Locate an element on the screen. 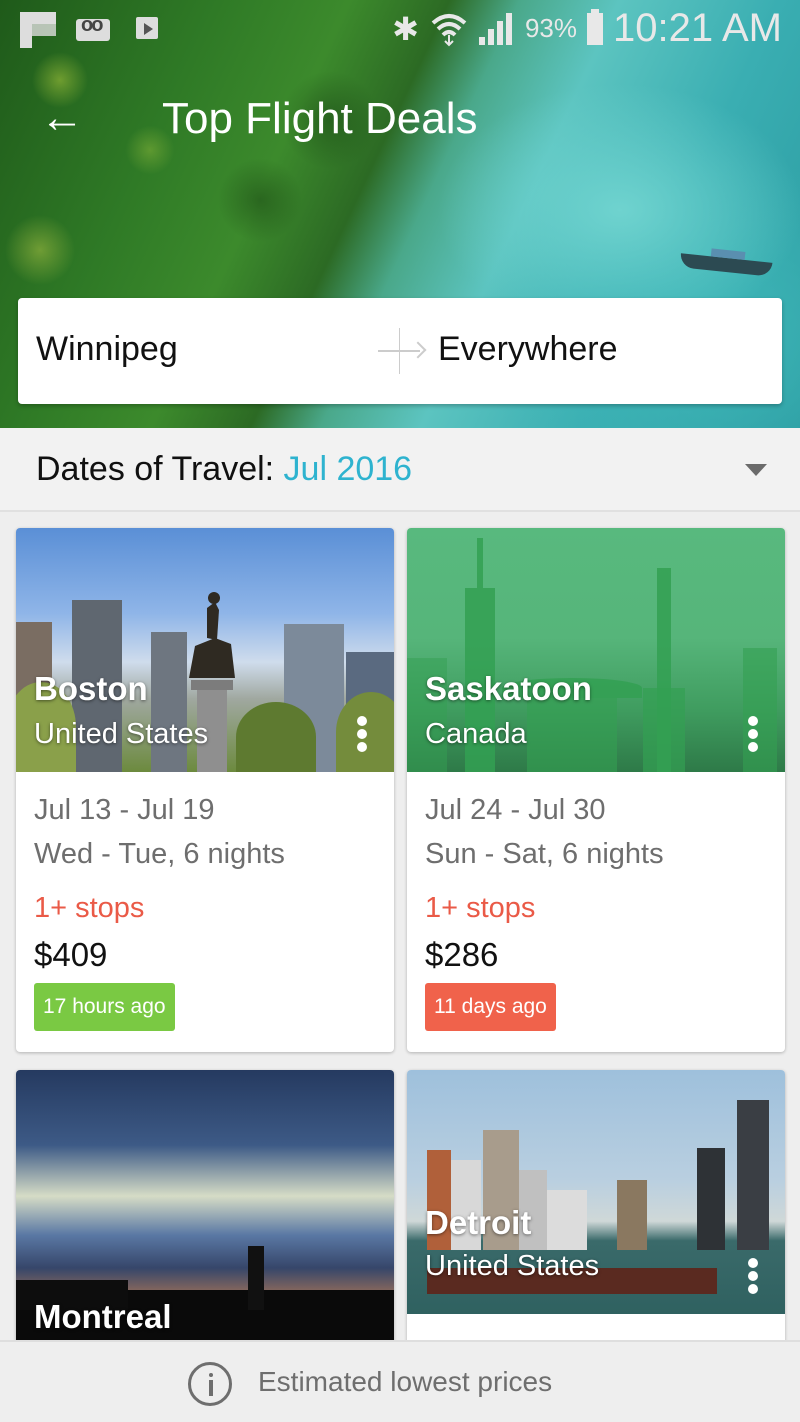 This screenshot has width=800, height=1422. play-store-icon is located at coordinates (145, 30).